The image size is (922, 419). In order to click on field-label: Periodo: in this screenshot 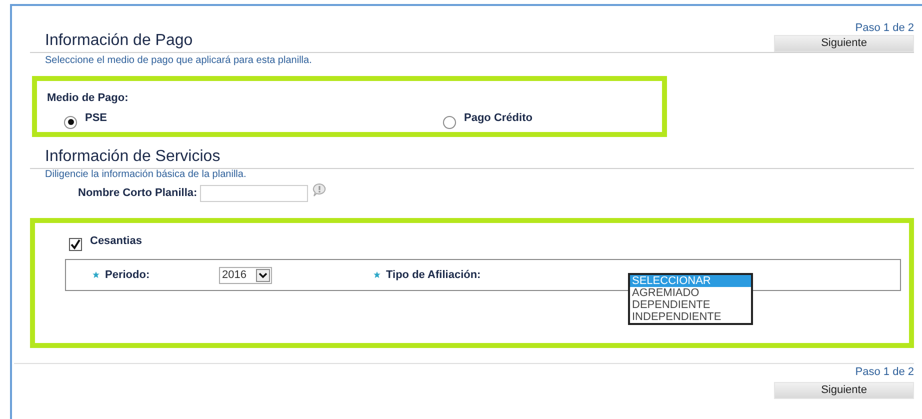, I will do `click(127, 275)`.